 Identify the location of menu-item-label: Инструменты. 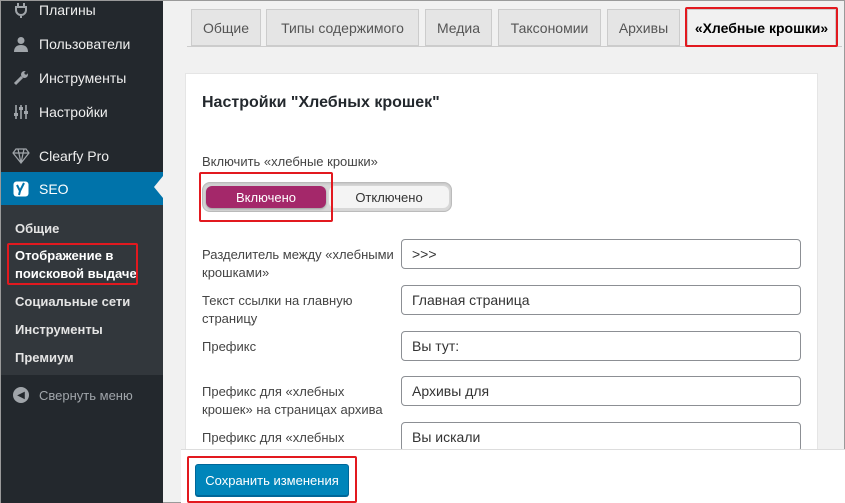
(83, 78).